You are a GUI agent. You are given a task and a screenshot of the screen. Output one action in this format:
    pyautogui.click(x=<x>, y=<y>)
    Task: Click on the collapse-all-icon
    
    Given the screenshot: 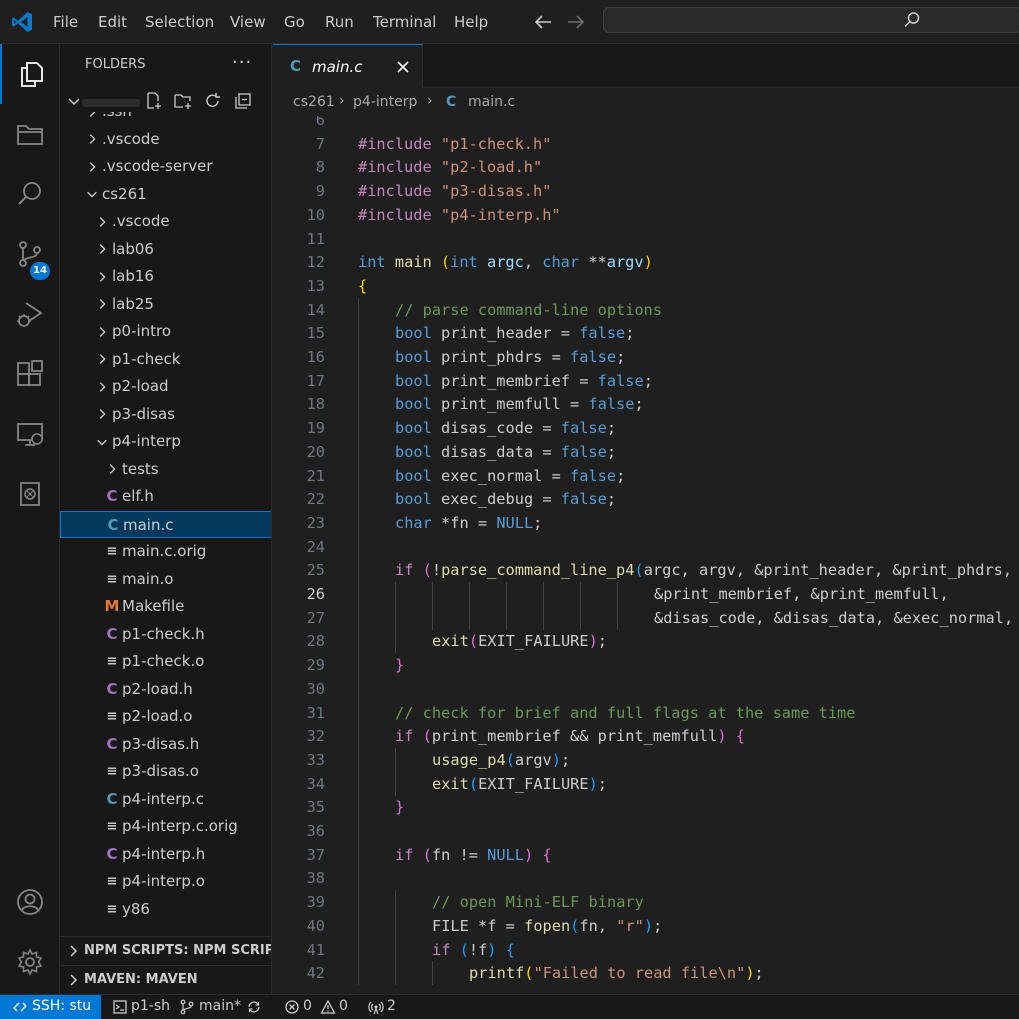 What is the action you would take?
    pyautogui.click(x=243, y=101)
    